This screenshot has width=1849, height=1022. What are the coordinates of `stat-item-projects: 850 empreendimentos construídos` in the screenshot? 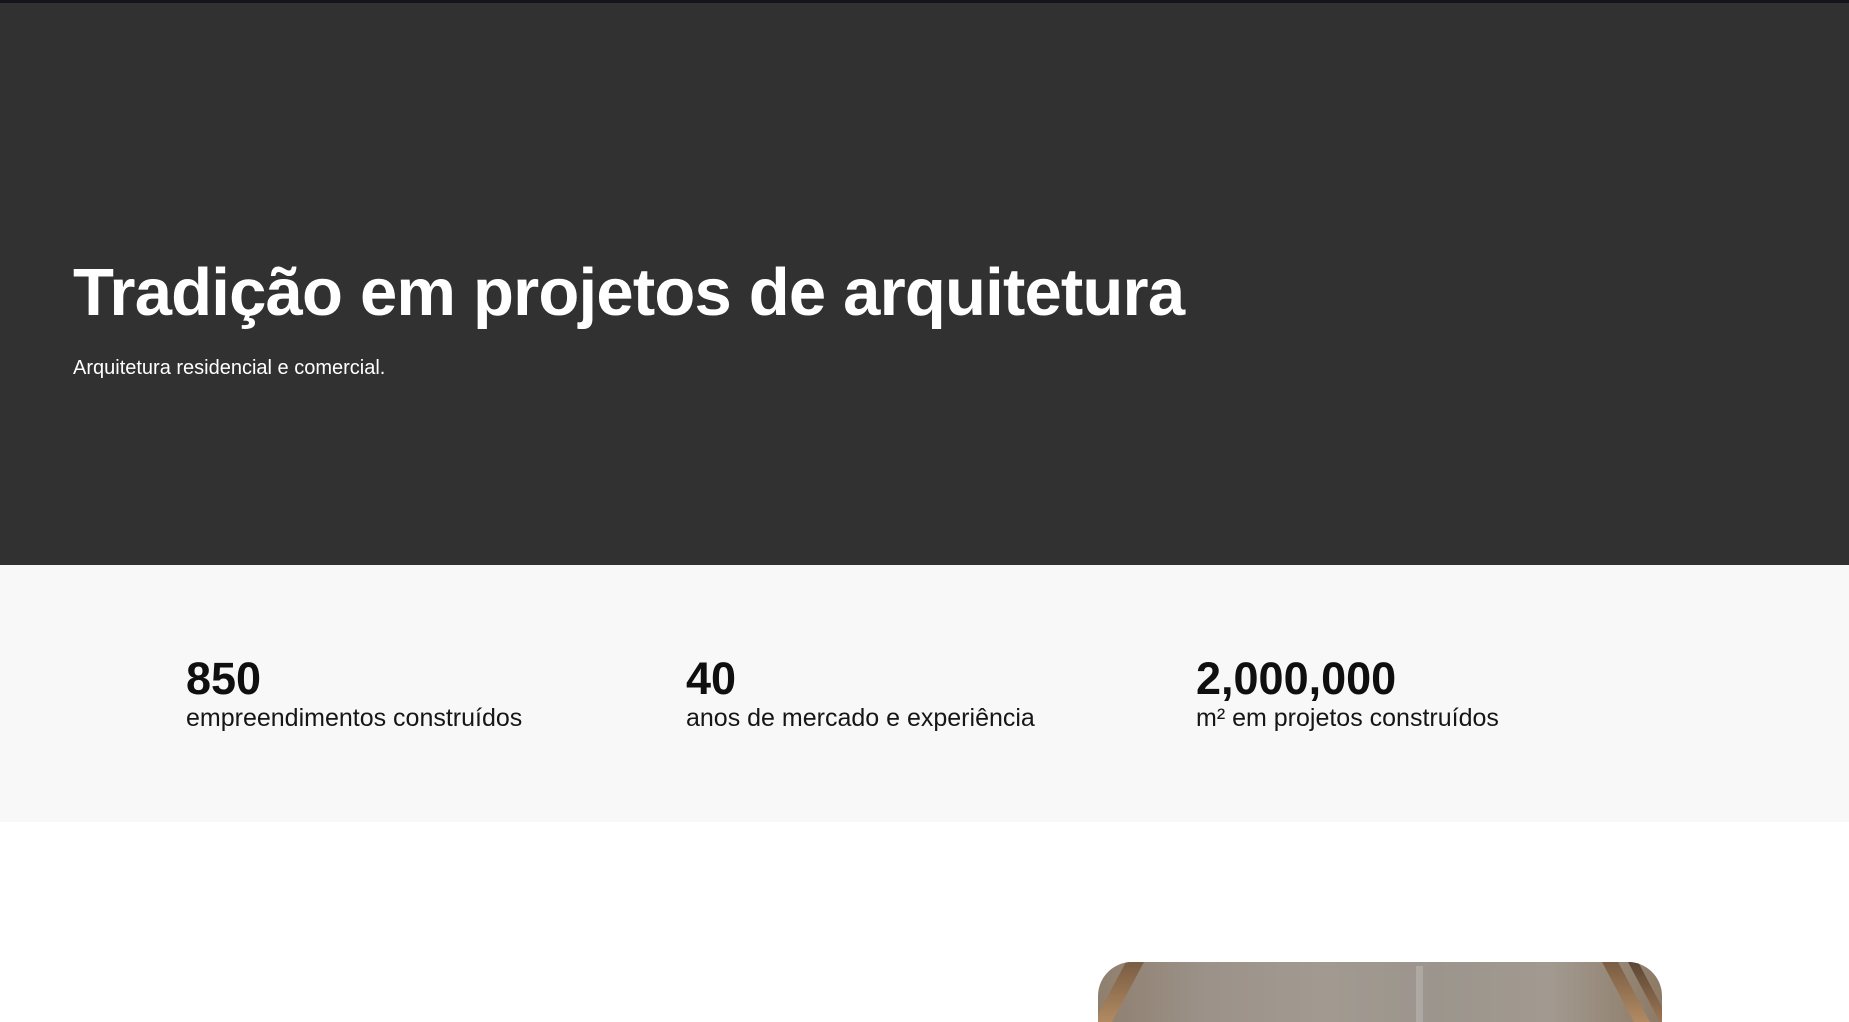 It's located at (354, 693).